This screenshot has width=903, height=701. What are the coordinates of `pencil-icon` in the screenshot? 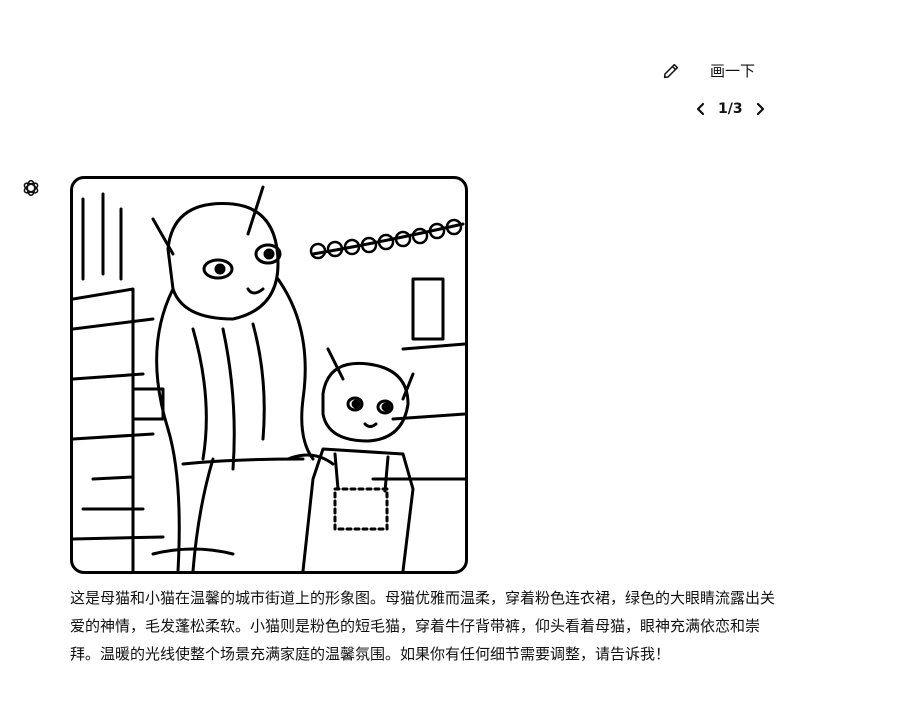 It's located at (671, 70).